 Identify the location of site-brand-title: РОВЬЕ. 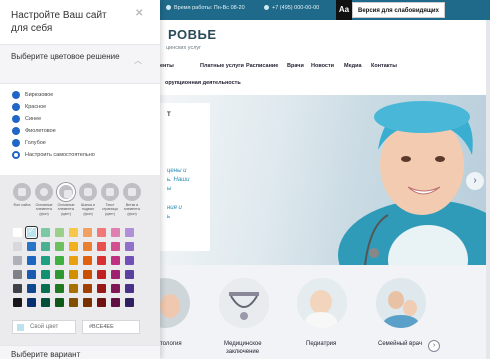
(192, 34).